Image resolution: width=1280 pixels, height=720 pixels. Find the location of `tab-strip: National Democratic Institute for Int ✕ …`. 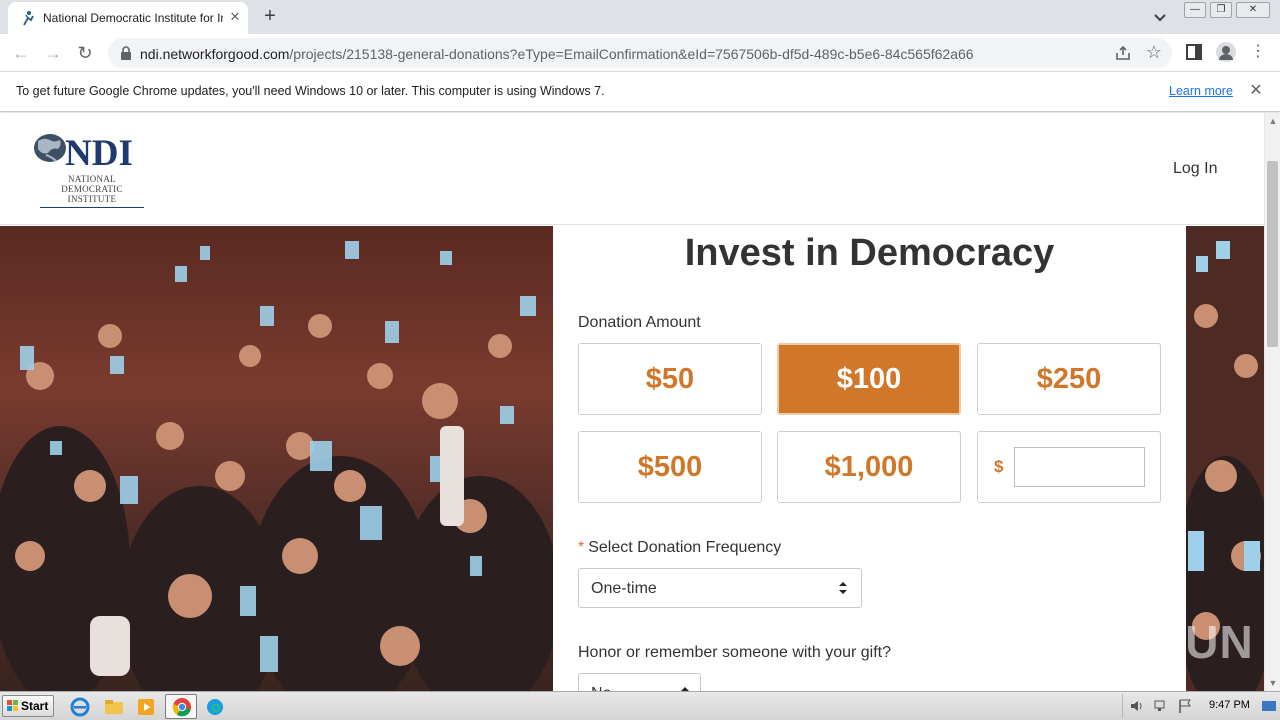

tab-strip: National Democratic Institute for Int ✕ … is located at coordinates (640, 17).